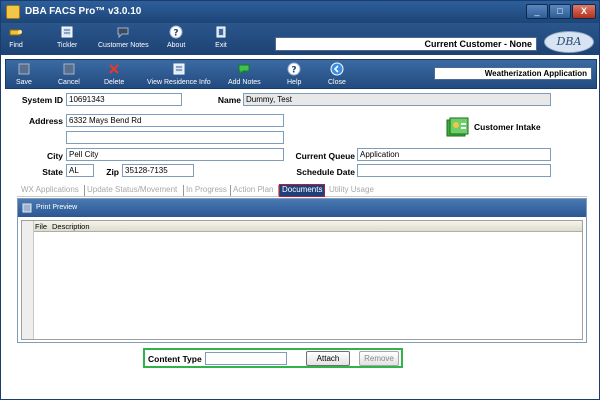 This screenshot has height=400, width=600. What do you see at coordinates (397, 99) in the screenshot?
I see `name-field: Dummy, Test` at bounding box center [397, 99].